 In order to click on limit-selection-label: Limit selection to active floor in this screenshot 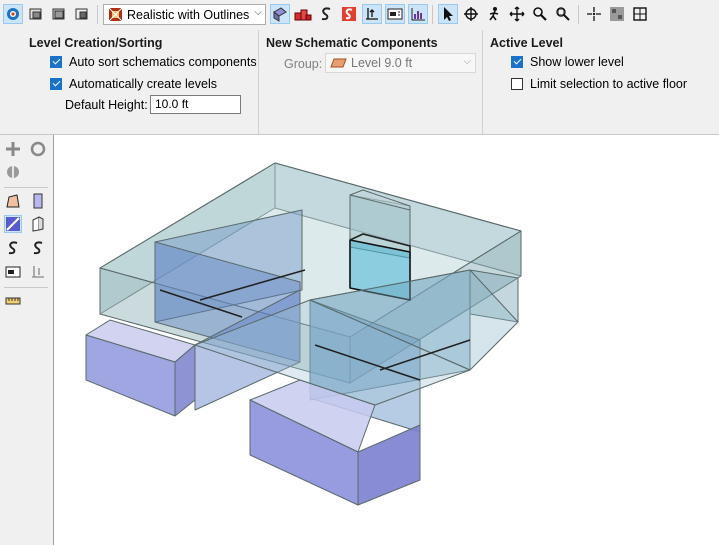, I will do `click(609, 84)`.